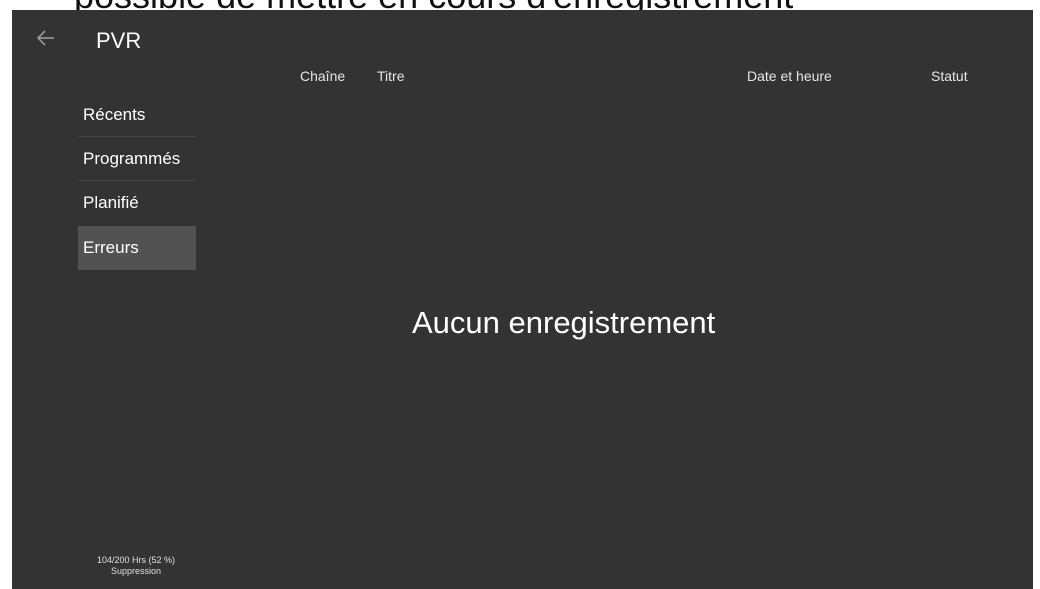 The image size is (1040, 589). Describe the element at coordinates (111, 202) in the screenshot. I see `sidebar-item-label: Planifié` at that location.